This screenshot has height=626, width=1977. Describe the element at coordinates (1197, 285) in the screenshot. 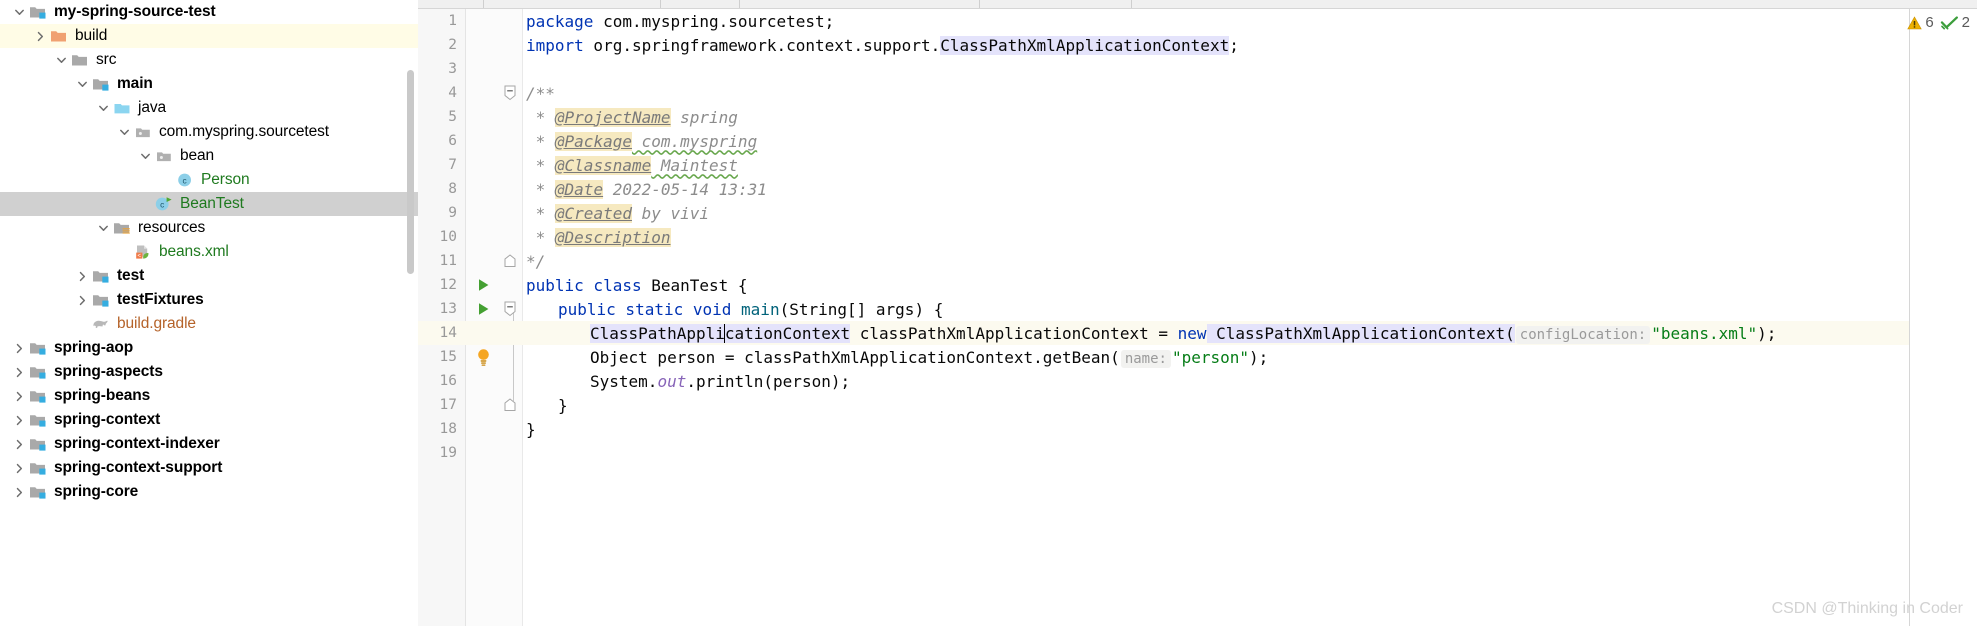

I see `code-line-12: 12 public class BeanTest {` at that location.